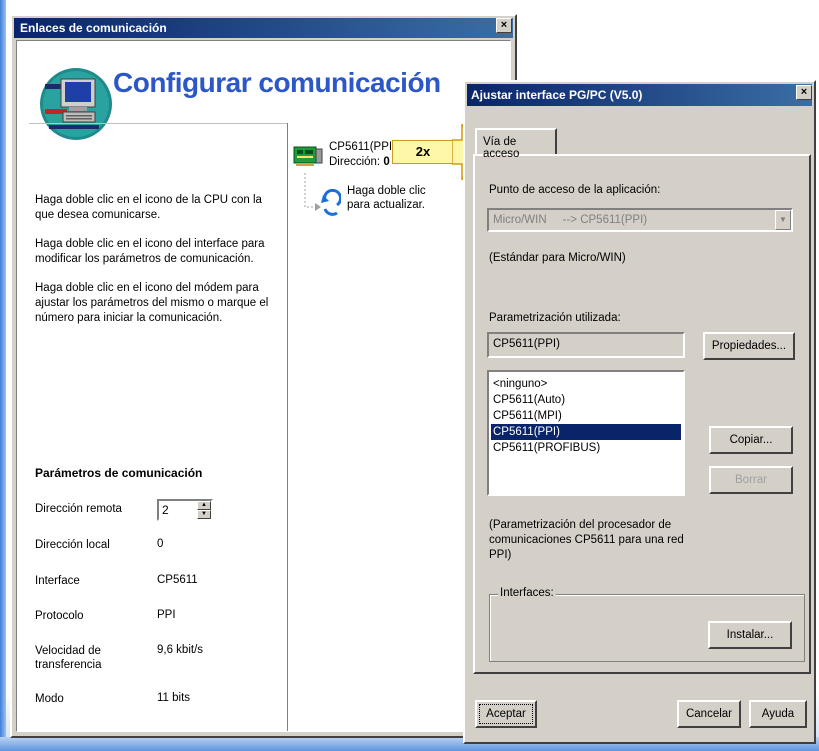 This screenshot has height=751, width=819. Describe the element at coordinates (277, 82) in the screenshot. I see `configure-communication-heading: Configurar comunicación` at that location.